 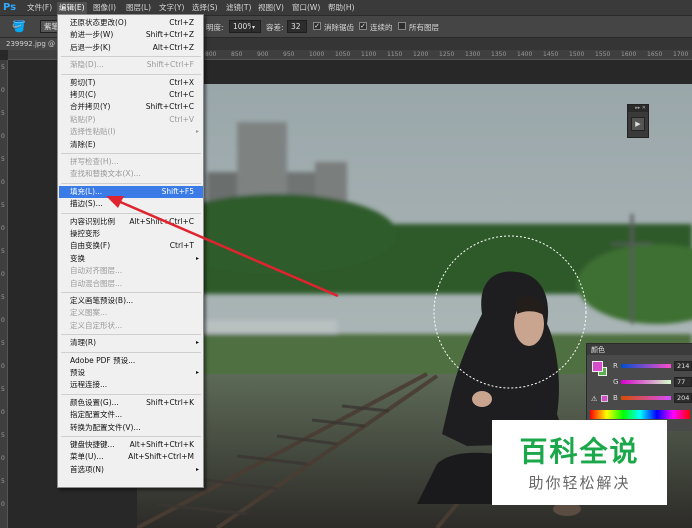 I want to click on edit-menu-item-8: 合并拷贝(Y) Shift+Ctrl+C, so click(x=131, y=107).